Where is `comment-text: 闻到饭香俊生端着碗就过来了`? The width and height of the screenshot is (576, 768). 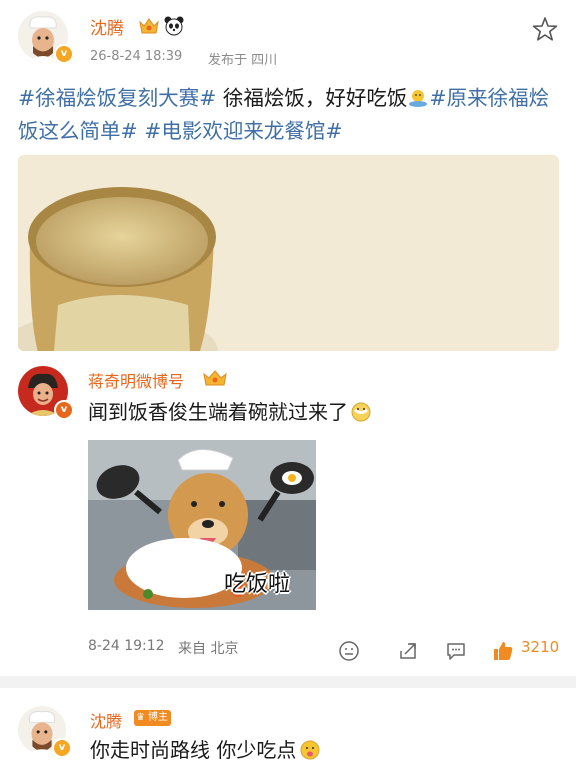
comment-text: 闻到饭香俊生端着碗就过来了 is located at coordinates (230, 410).